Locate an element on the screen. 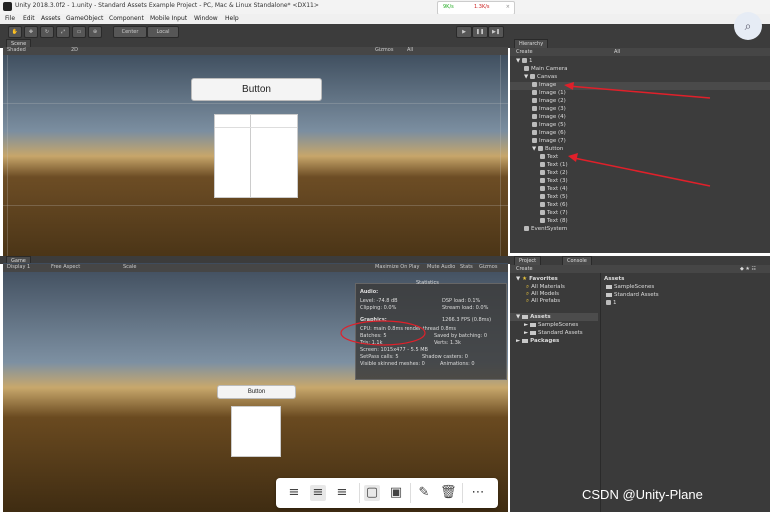  frame-icon: ▢ is located at coordinates (372, 493).